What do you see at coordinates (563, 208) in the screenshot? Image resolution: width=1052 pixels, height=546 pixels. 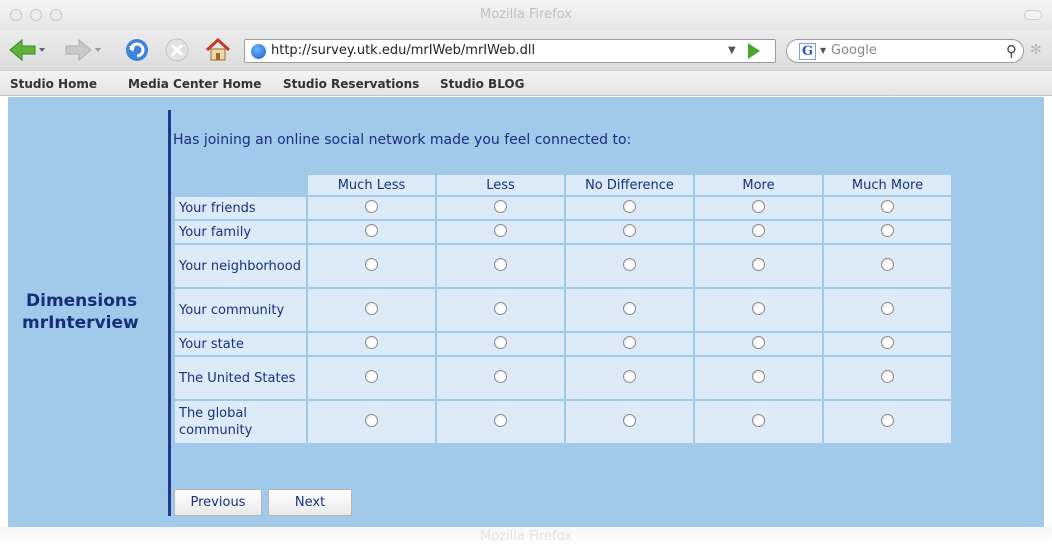 I see `grid-row-friends: Your friends` at bounding box center [563, 208].